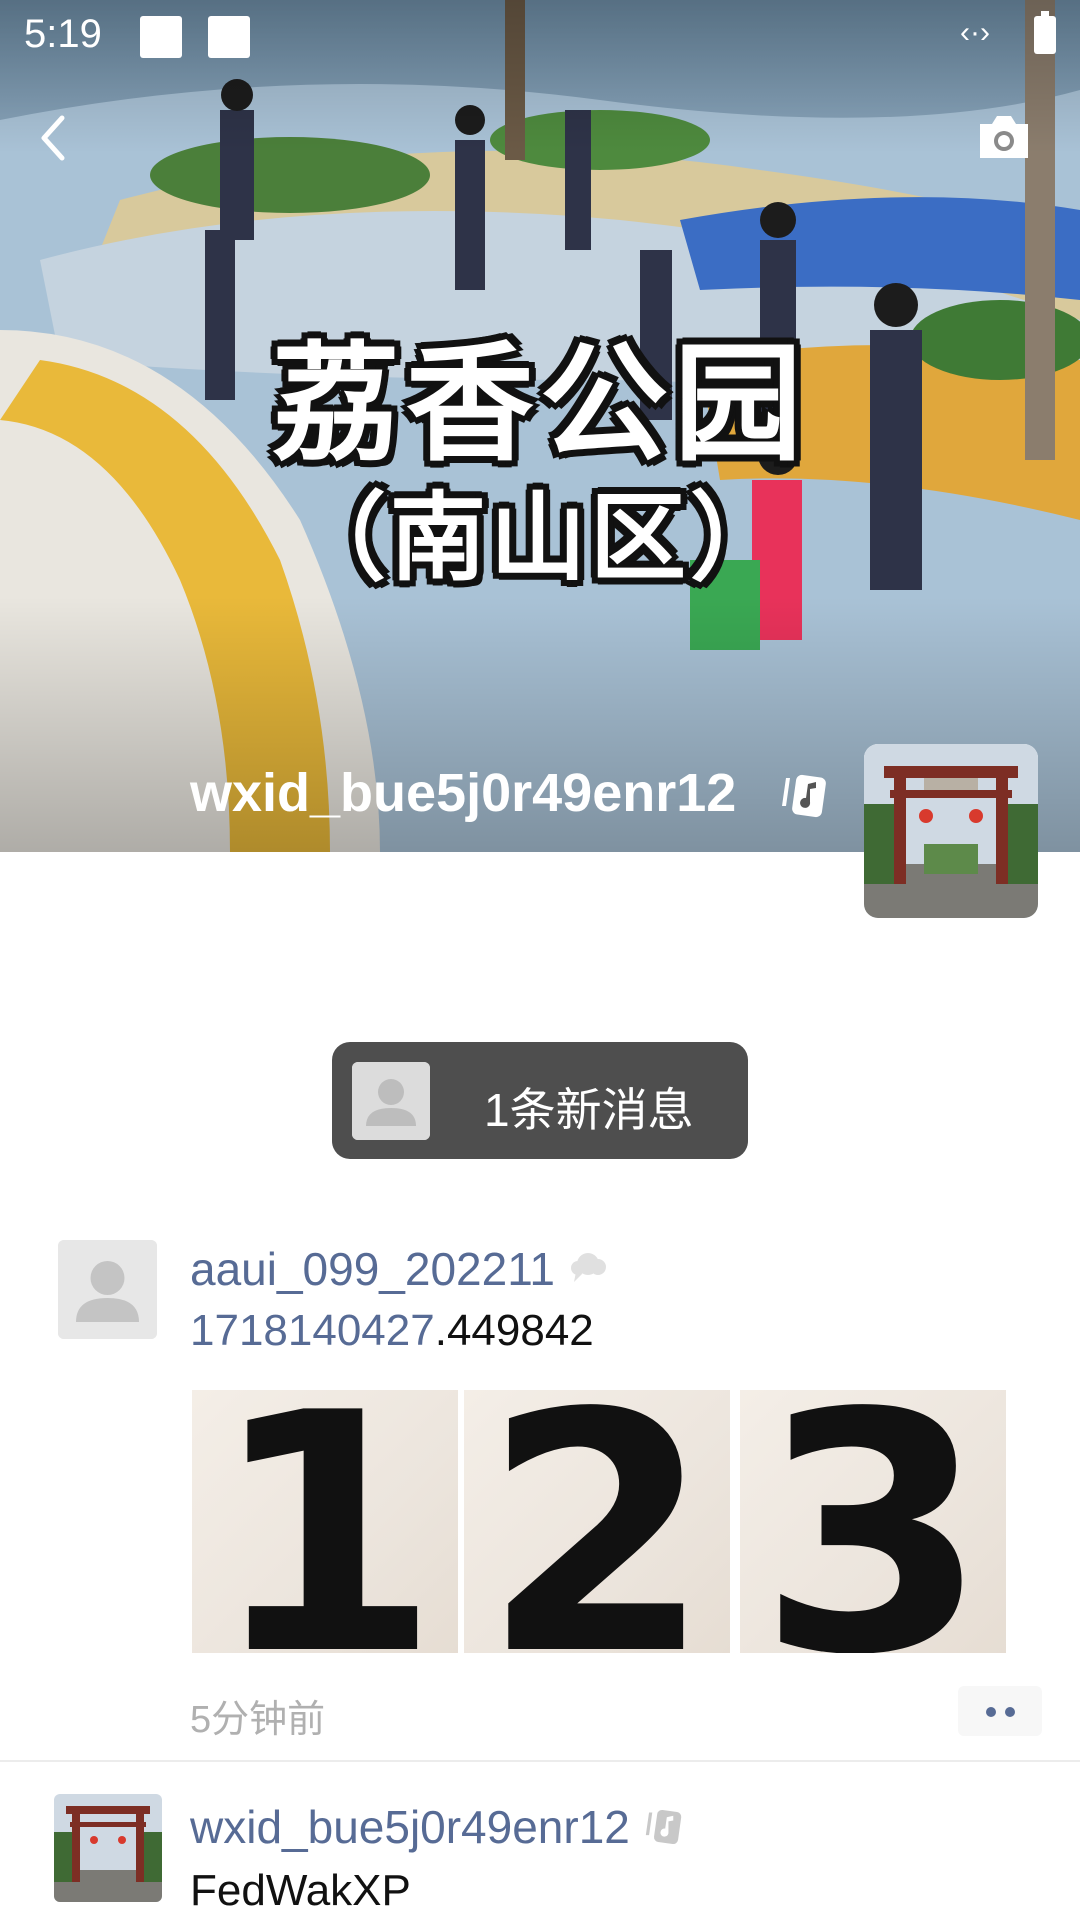 The image size is (1080, 1920). What do you see at coordinates (589, 1110) in the screenshot?
I see `new-message-label: 1条新消息` at bounding box center [589, 1110].